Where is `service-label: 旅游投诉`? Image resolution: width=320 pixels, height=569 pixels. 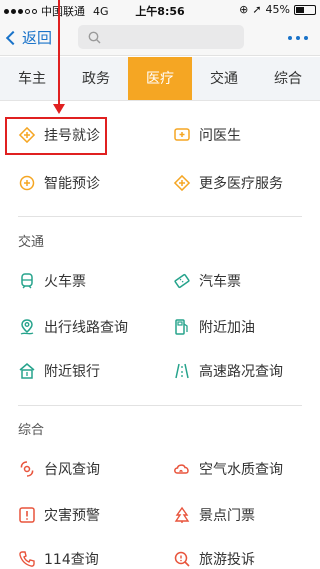
service-label: 旅游投诉 is located at coordinates (227, 560).